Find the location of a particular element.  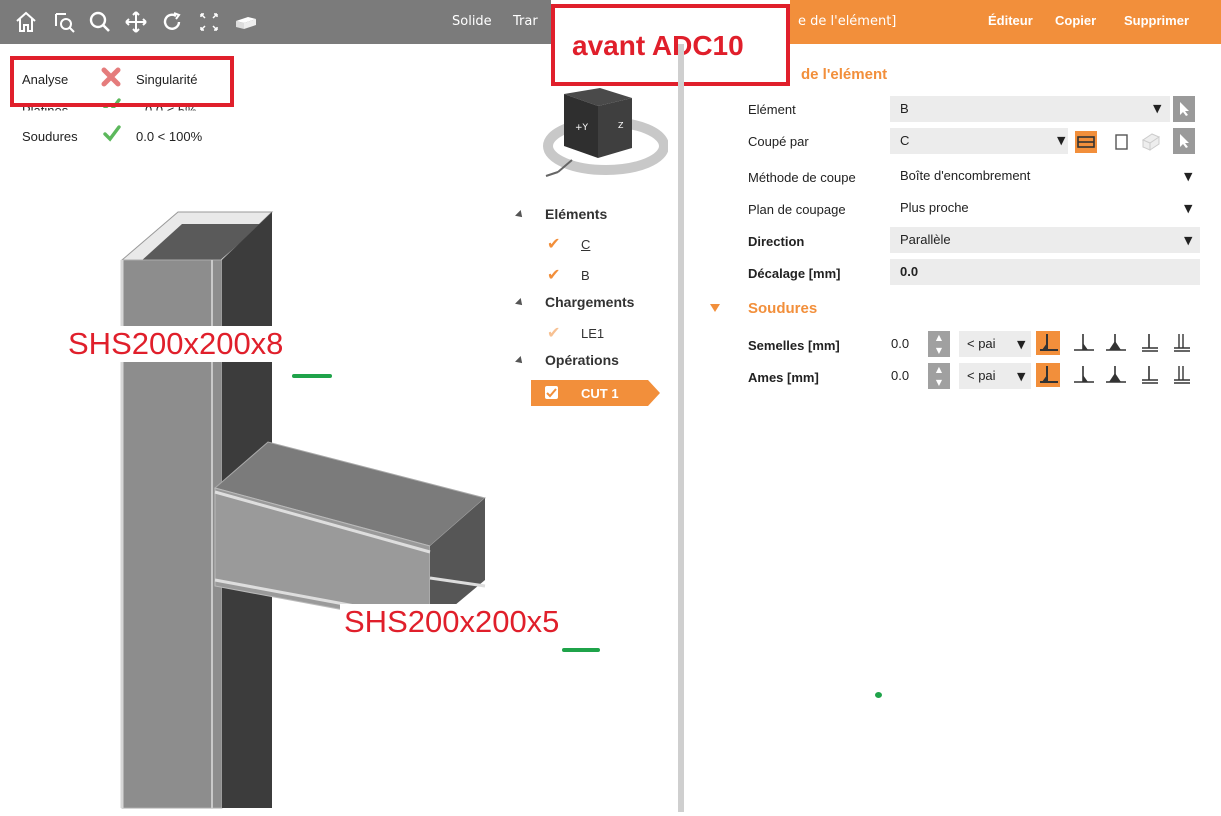

tree-operation-item: CUT 1 is located at coordinates (600, 393).